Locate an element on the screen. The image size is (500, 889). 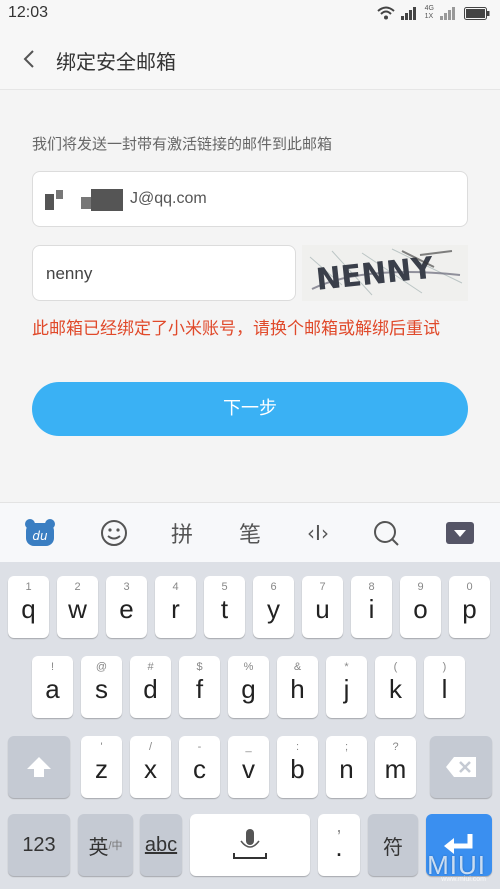
key-s: @ s is located at coordinates (101, 687).